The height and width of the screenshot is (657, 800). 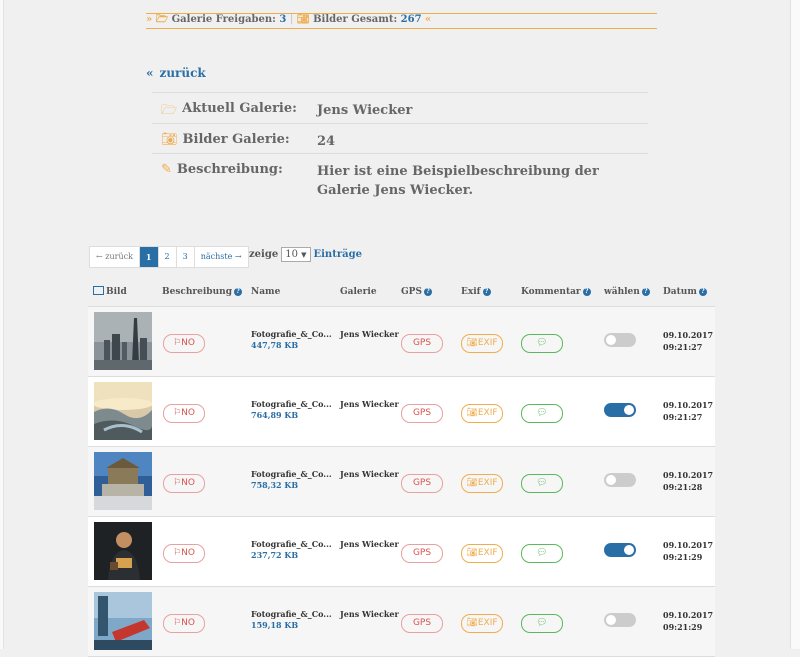 I want to click on file-size: 764,89 KB, so click(x=275, y=415).